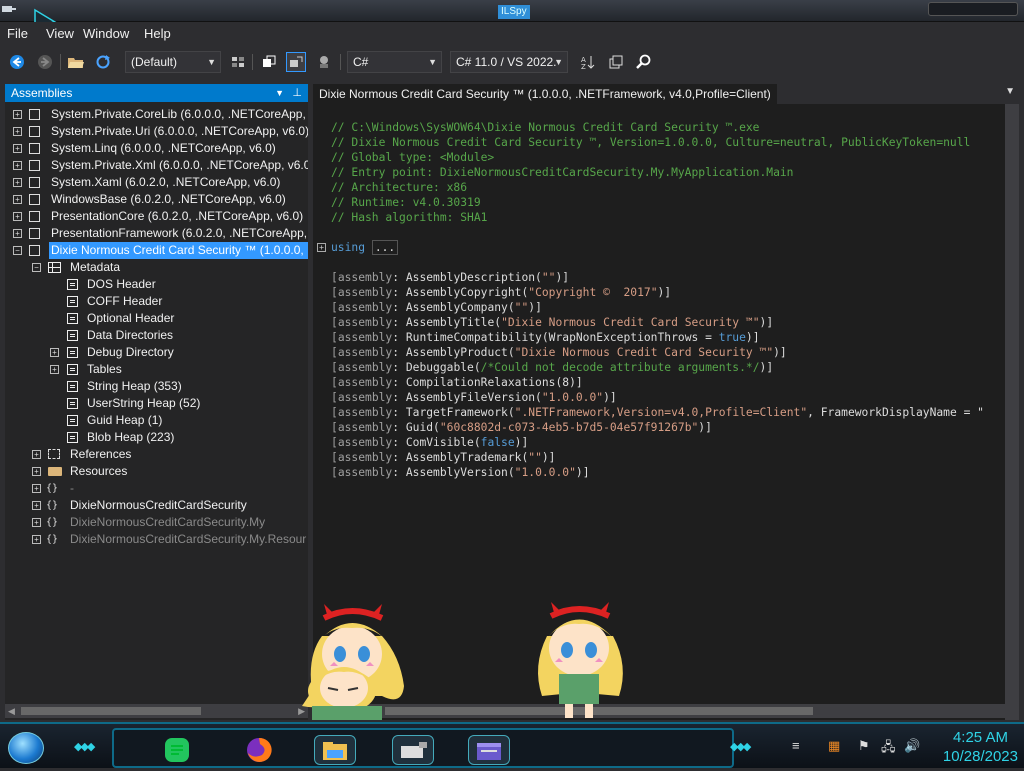 The width and height of the screenshot is (1024, 771). Describe the element at coordinates (416, 427) in the screenshot. I see `attribute-name: : Guid(` at that location.